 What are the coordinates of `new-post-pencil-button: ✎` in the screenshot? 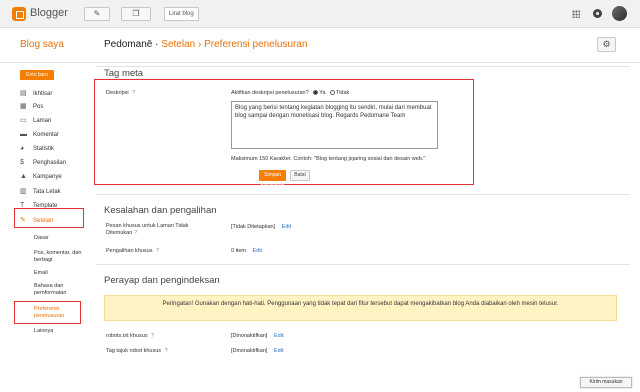 It's located at (97, 14).